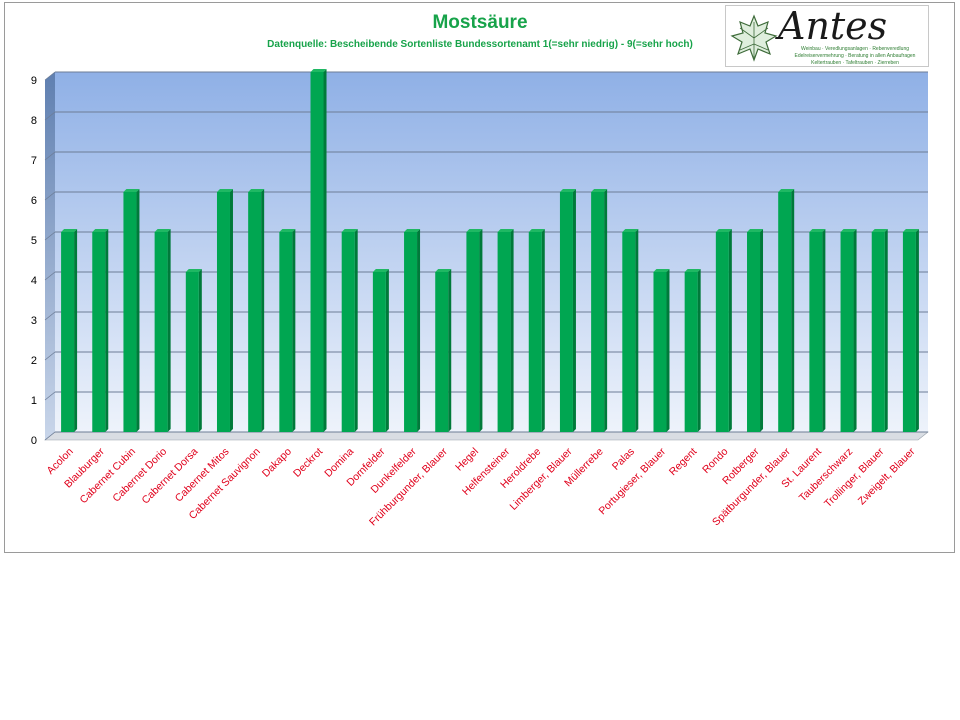 The width and height of the screenshot is (960, 720). I want to click on y-tick-label: 4, so click(34, 281).